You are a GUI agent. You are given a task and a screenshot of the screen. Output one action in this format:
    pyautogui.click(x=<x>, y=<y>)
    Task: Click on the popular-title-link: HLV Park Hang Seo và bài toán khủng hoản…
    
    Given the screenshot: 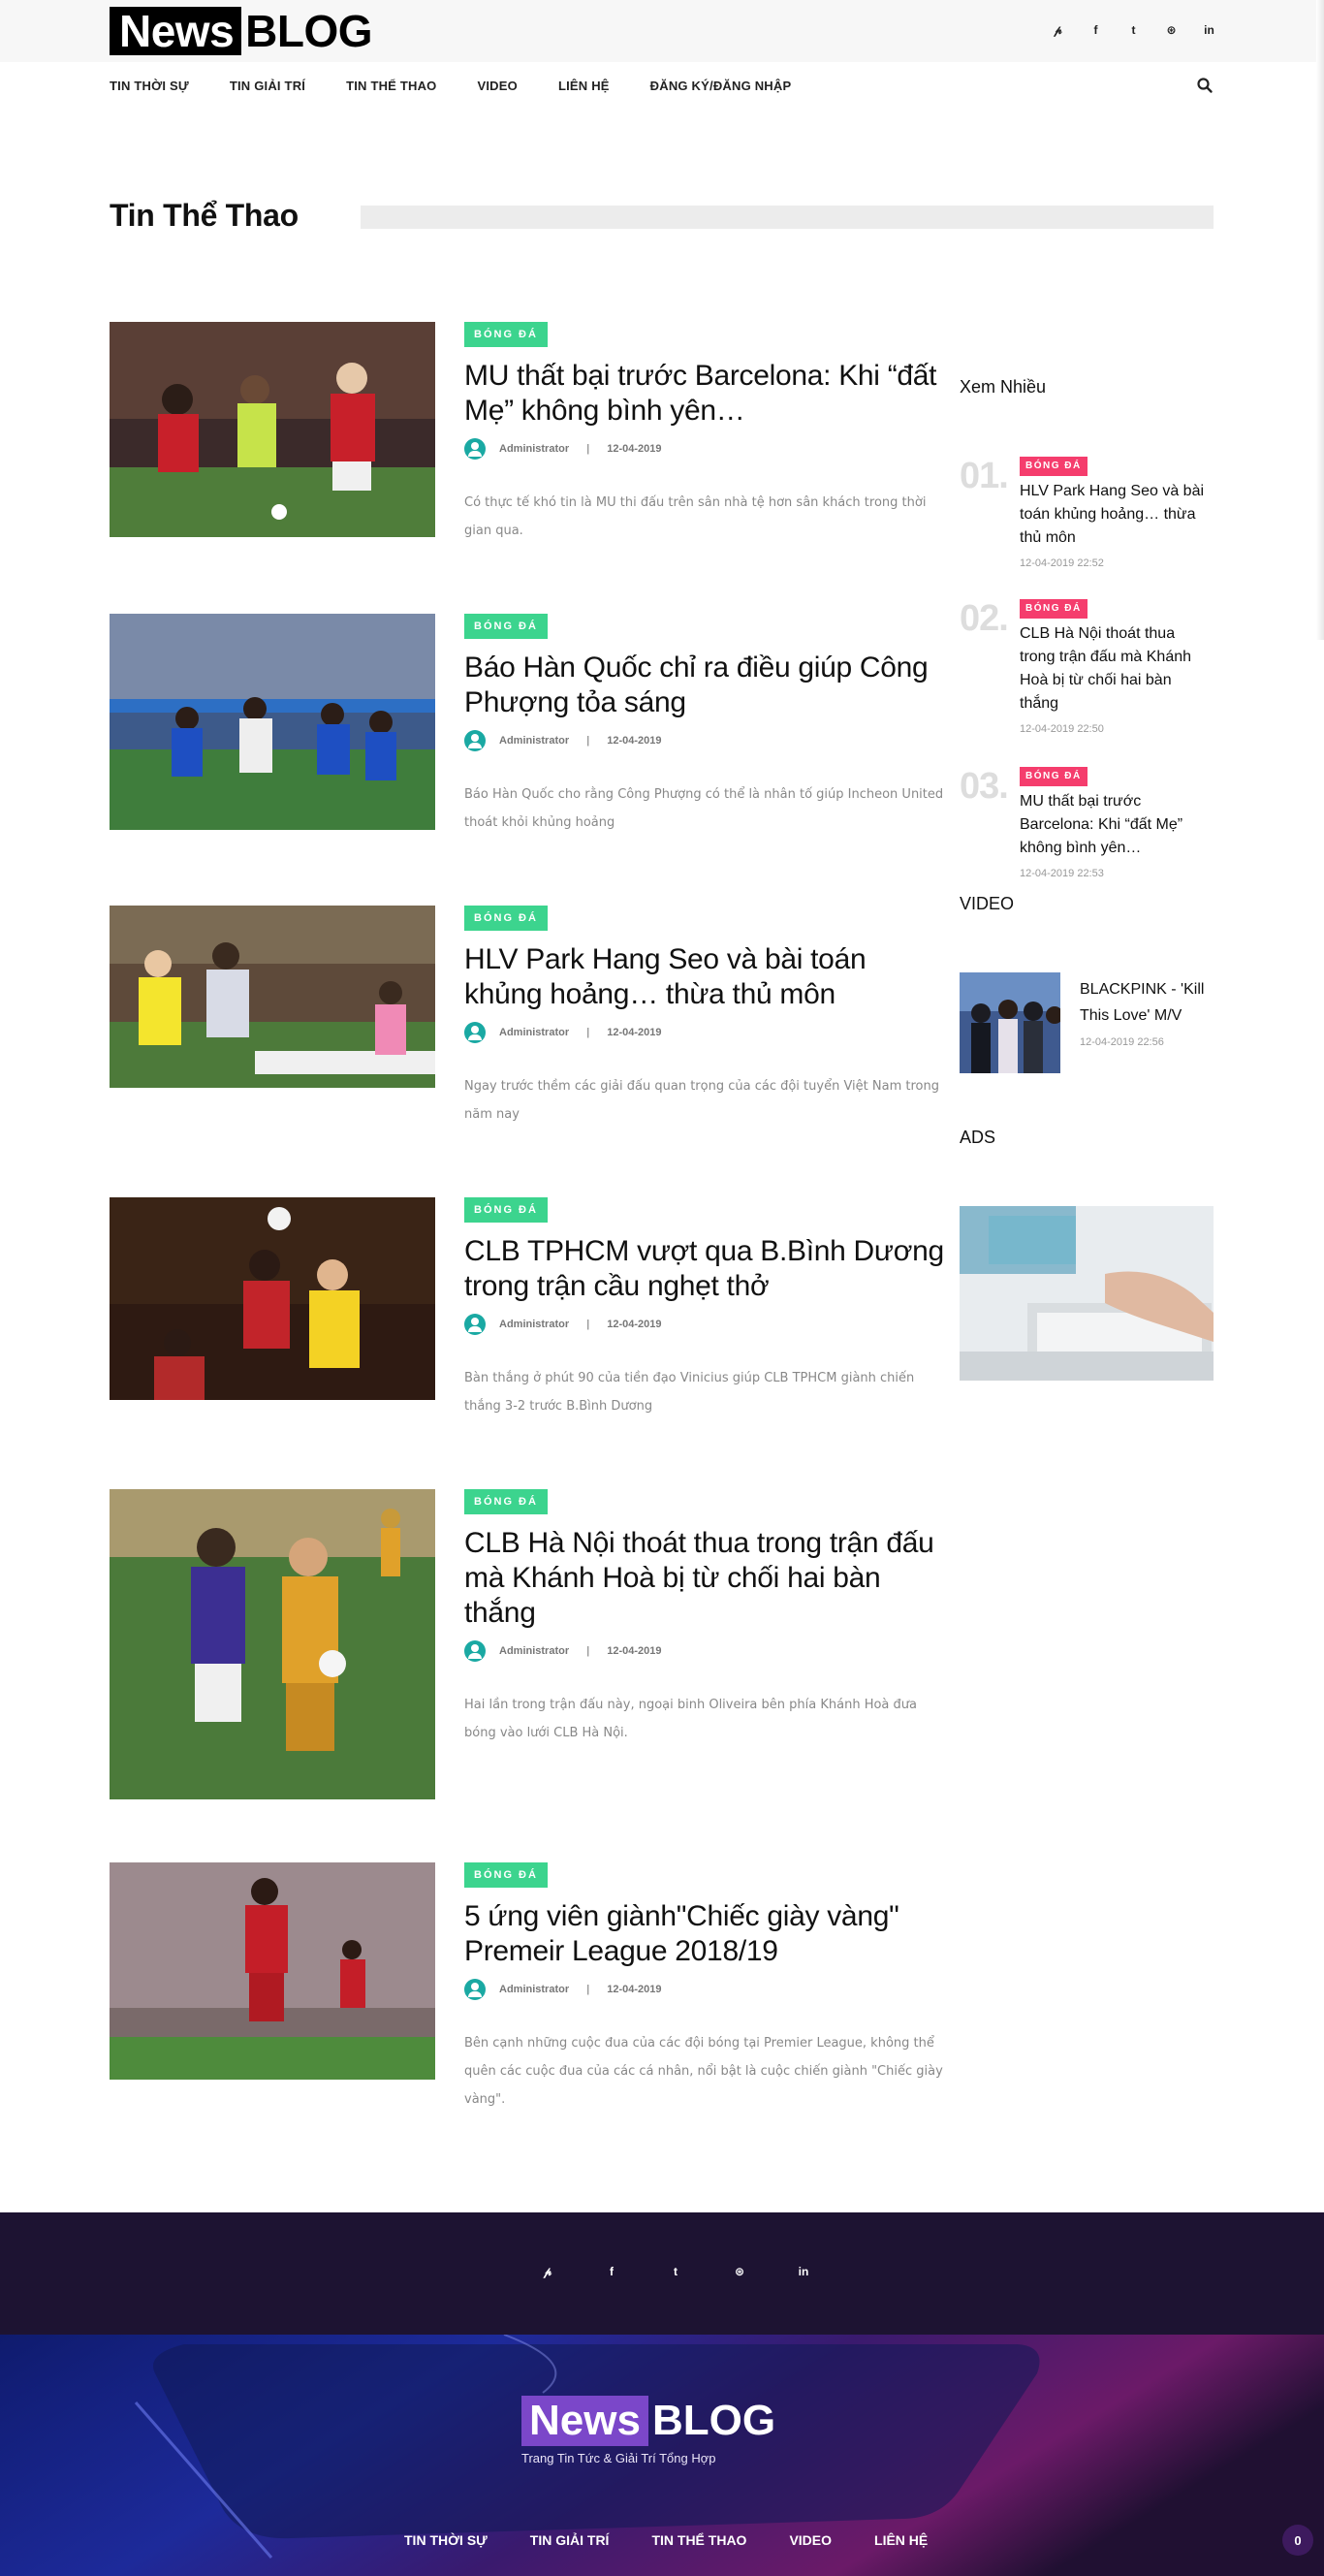 What is the action you would take?
    pyautogui.click(x=1117, y=515)
    